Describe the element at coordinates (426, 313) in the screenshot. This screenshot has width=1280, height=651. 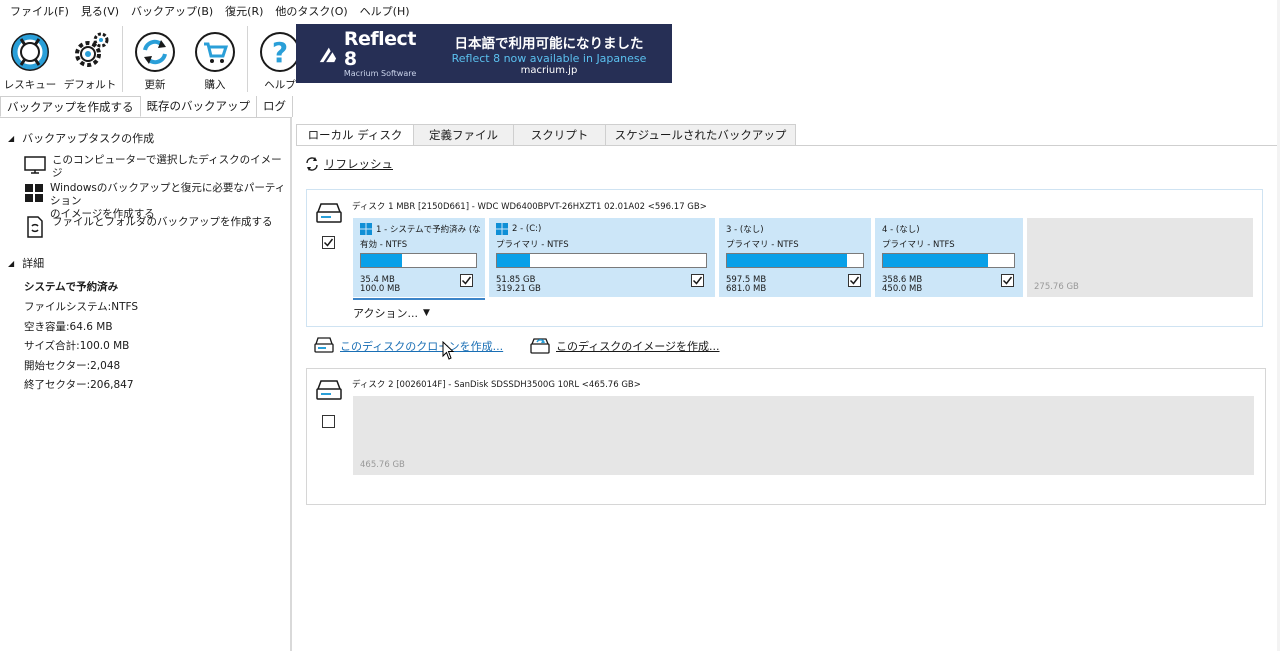
I see `caret-down-icon: ▼` at that location.